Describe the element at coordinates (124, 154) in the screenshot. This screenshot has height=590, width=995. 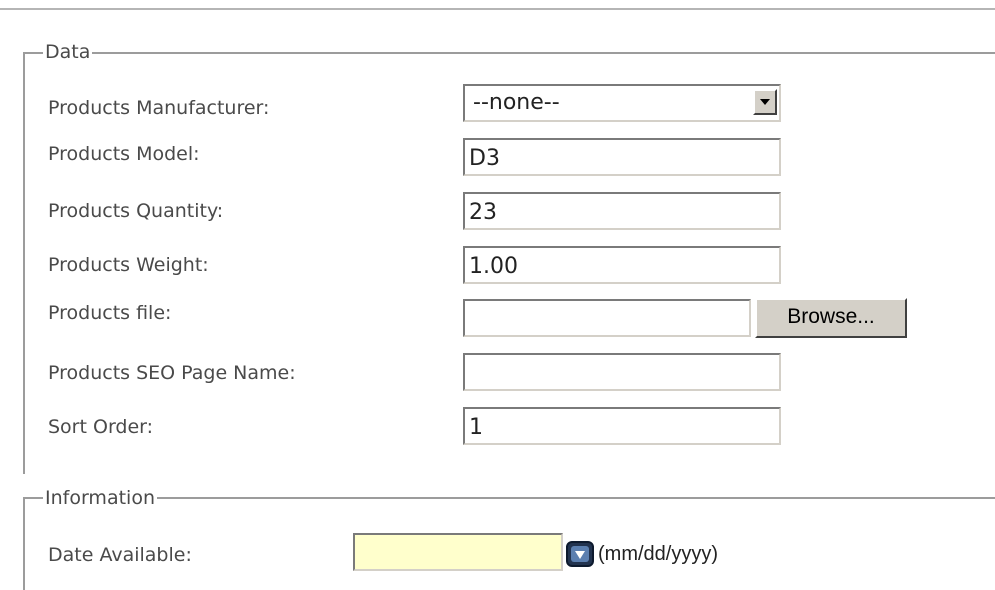
I see `model-label: Products Model:` at that location.